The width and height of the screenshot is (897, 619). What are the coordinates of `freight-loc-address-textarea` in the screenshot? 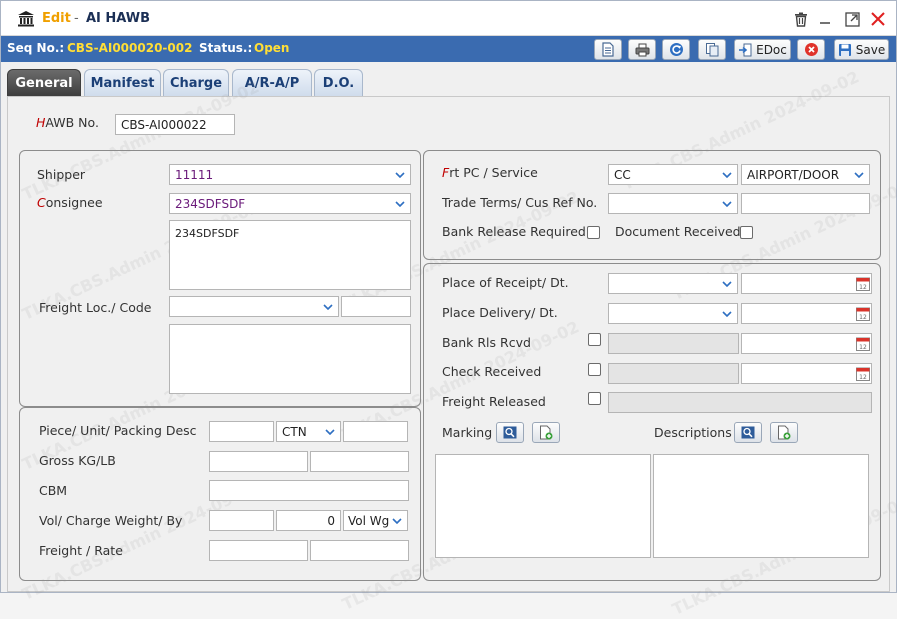 It's located at (290, 359).